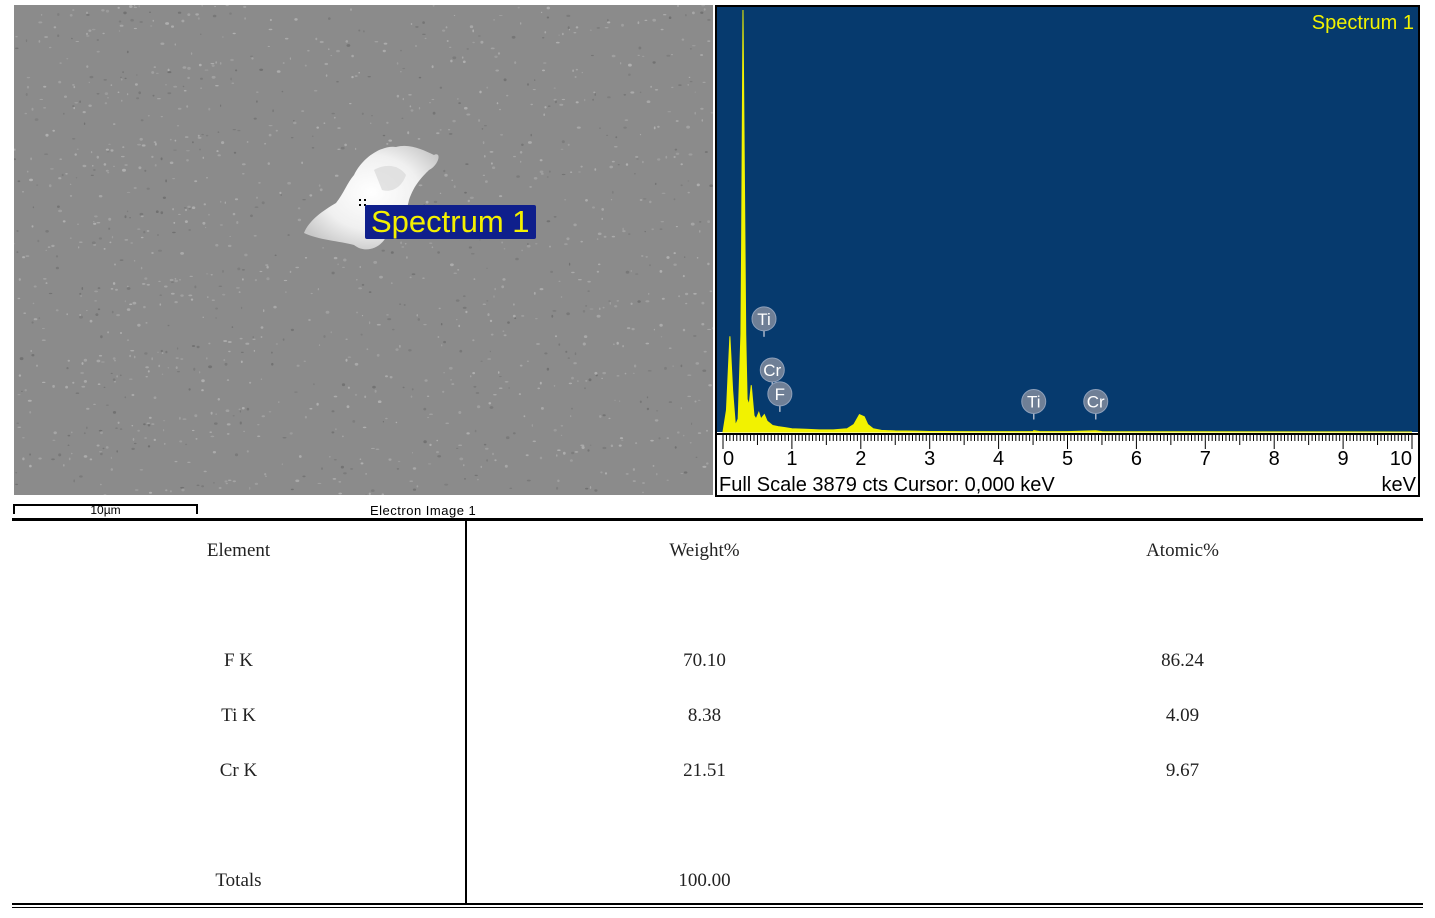 The width and height of the screenshot is (1435, 918). Describe the element at coordinates (717, 519) in the screenshot. I see `table-top-rule` at that location.